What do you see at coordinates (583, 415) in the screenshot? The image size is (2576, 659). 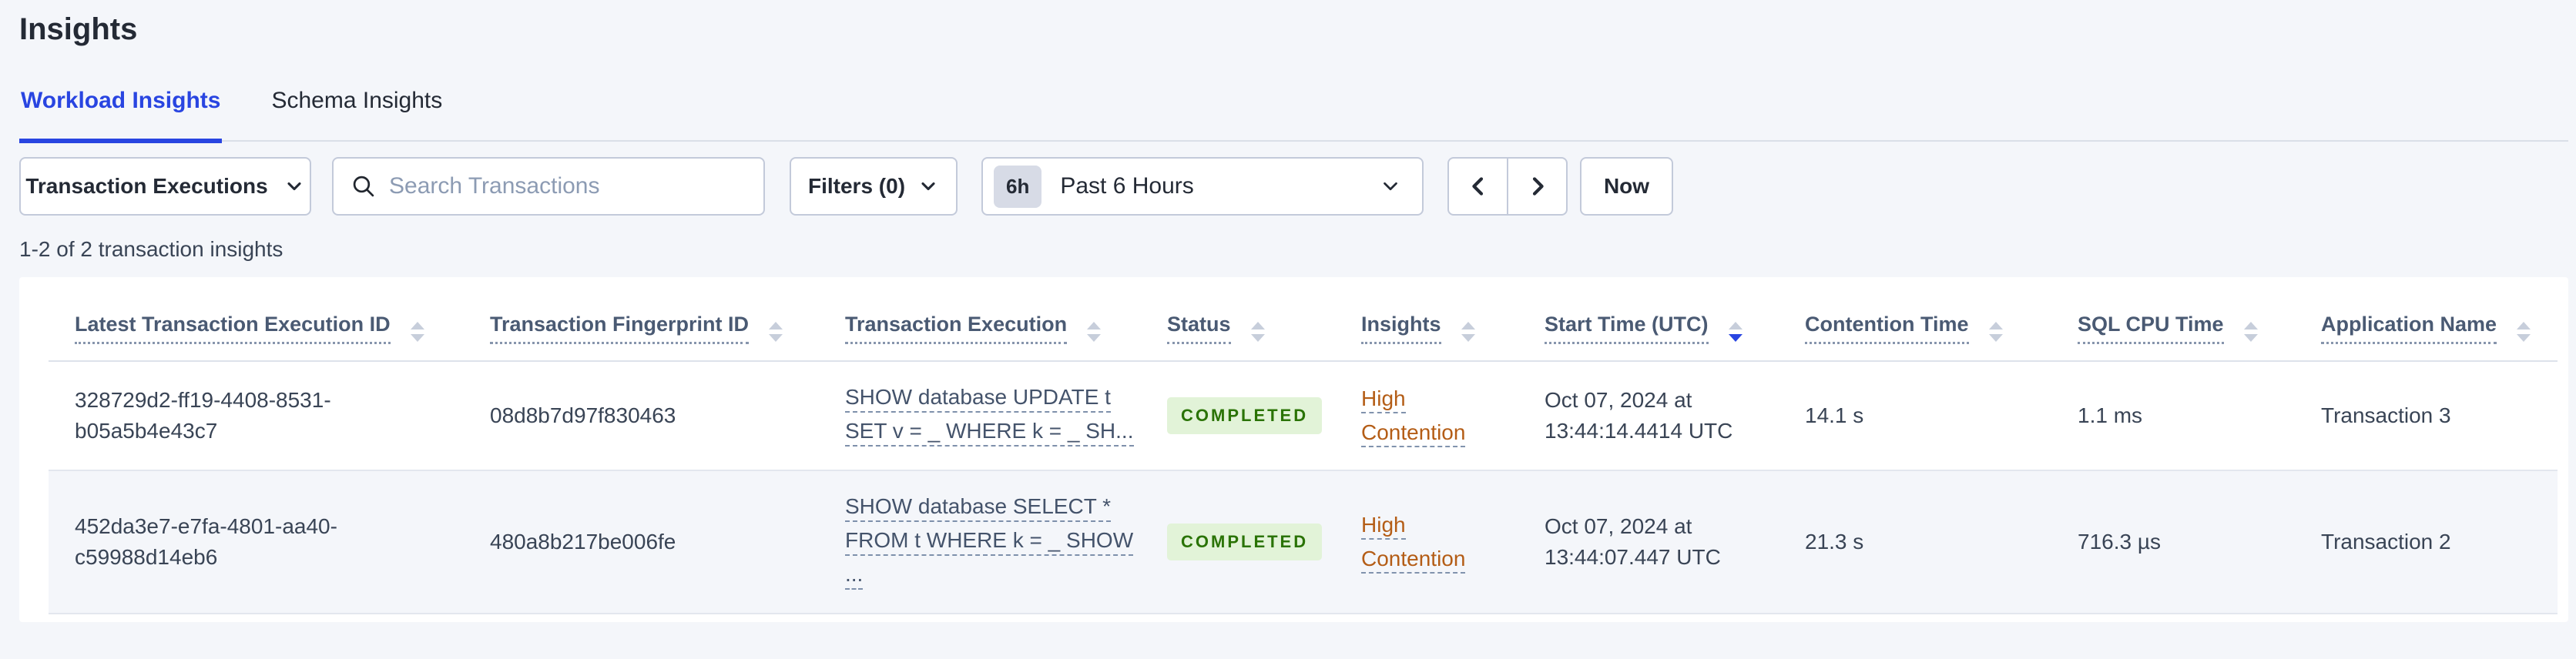 I see `transaction-fingerprint-id-cell: 08d8b7d97f830463` at bounding box center [583, 415].